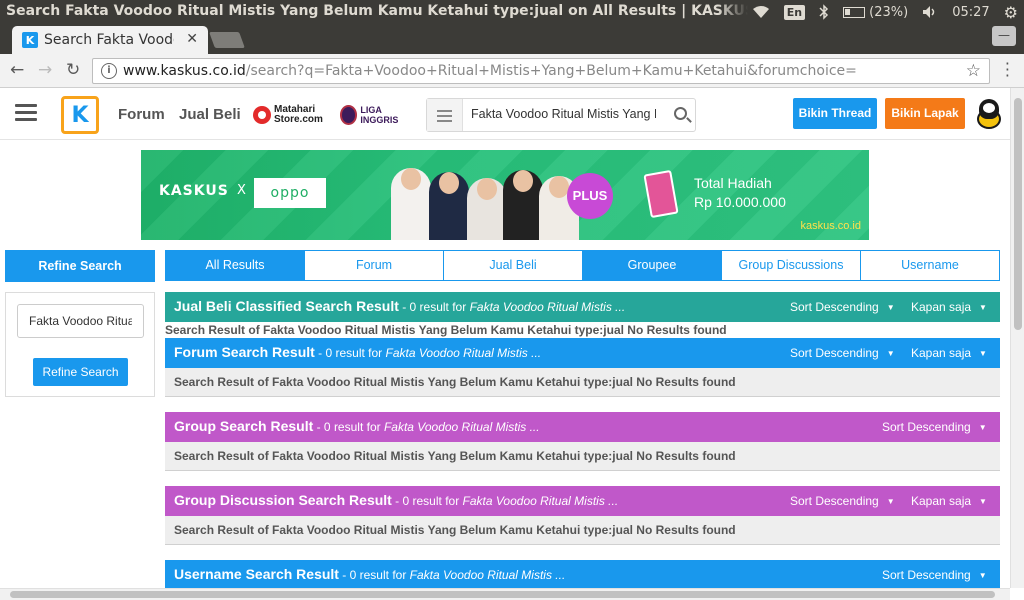 The image size is (1024, 600). I want to click on window-minimize-button: —, so click(1004, 36).